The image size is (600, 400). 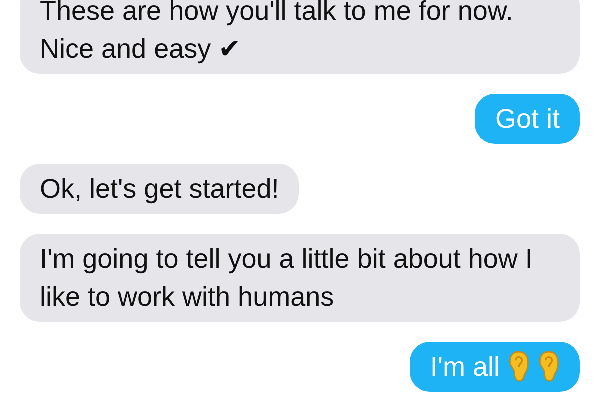 I want to click on sent-message: Got it, so click(x=527, y=119).